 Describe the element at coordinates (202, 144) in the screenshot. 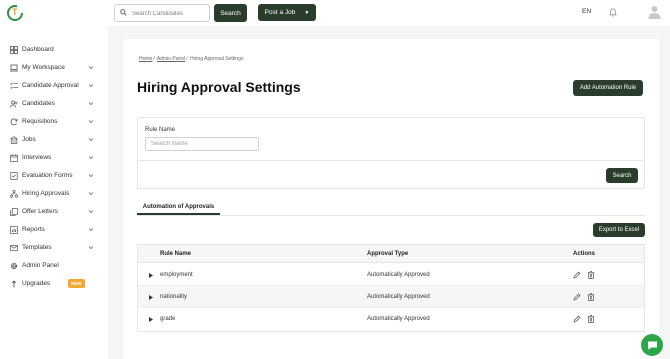

I see `rule-name-input` at that location.